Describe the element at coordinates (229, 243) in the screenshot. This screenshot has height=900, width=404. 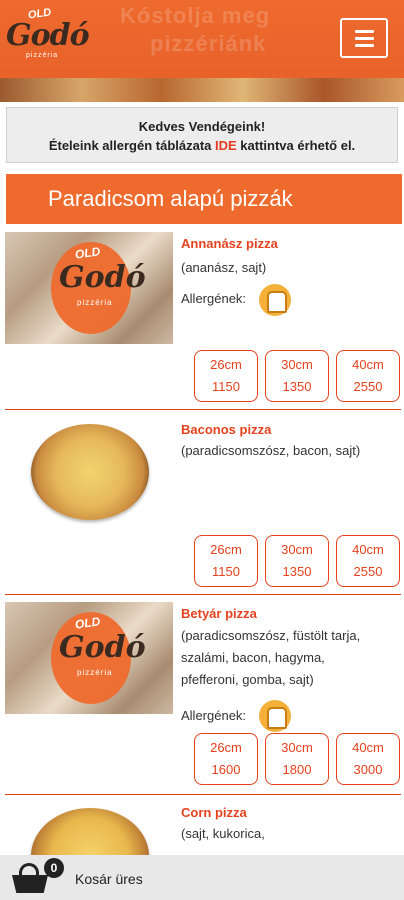
I see `item-name: Annanász pizza` at that location.